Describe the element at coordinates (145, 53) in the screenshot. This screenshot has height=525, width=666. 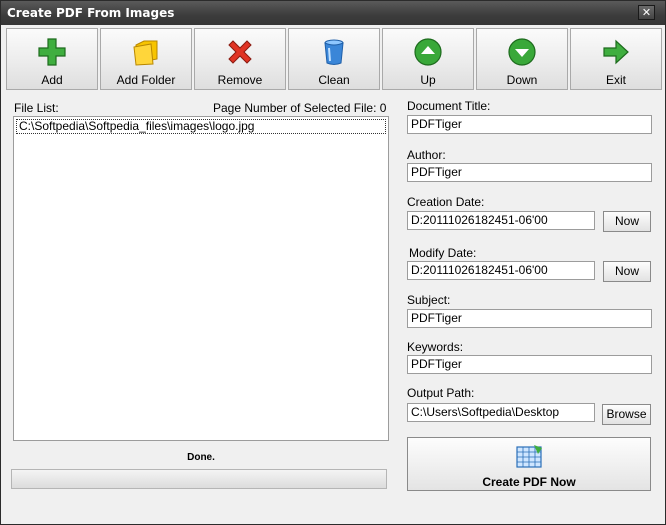
I see `folder-icon` at that location.